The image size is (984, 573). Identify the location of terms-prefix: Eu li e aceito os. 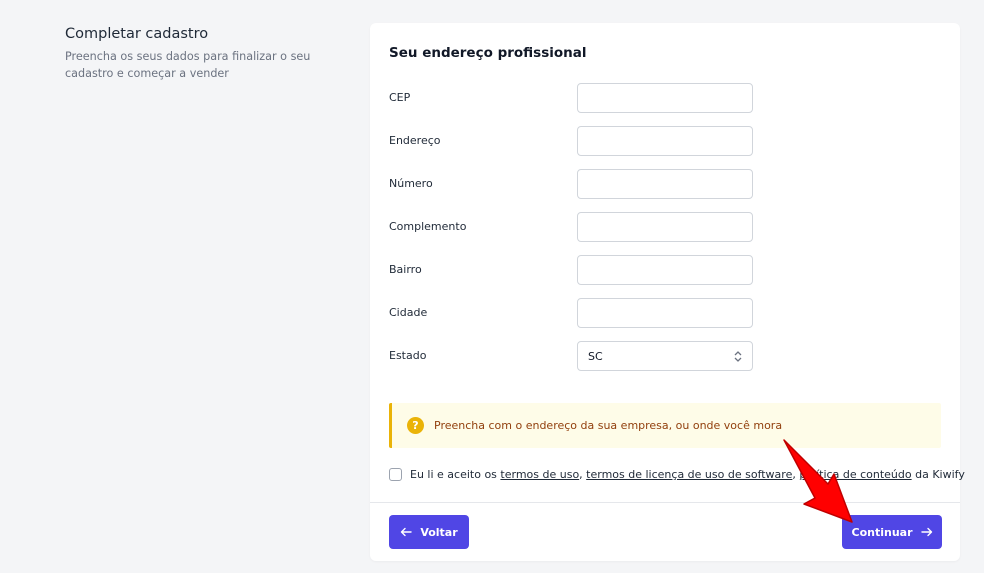
(453, 474).